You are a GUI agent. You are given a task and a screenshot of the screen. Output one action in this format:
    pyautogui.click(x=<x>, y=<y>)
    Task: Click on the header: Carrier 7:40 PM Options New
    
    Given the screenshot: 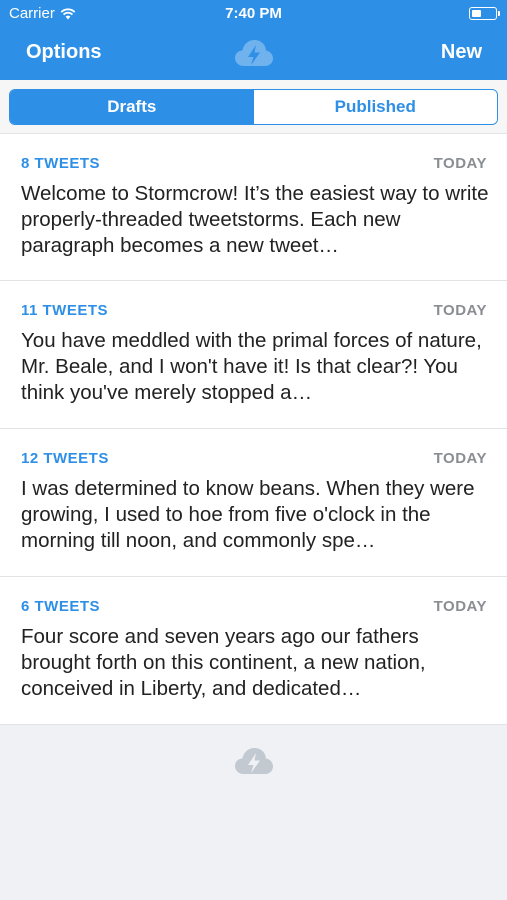 What is the action you would take?
    pyautogui.click(x=253, y=40)
    